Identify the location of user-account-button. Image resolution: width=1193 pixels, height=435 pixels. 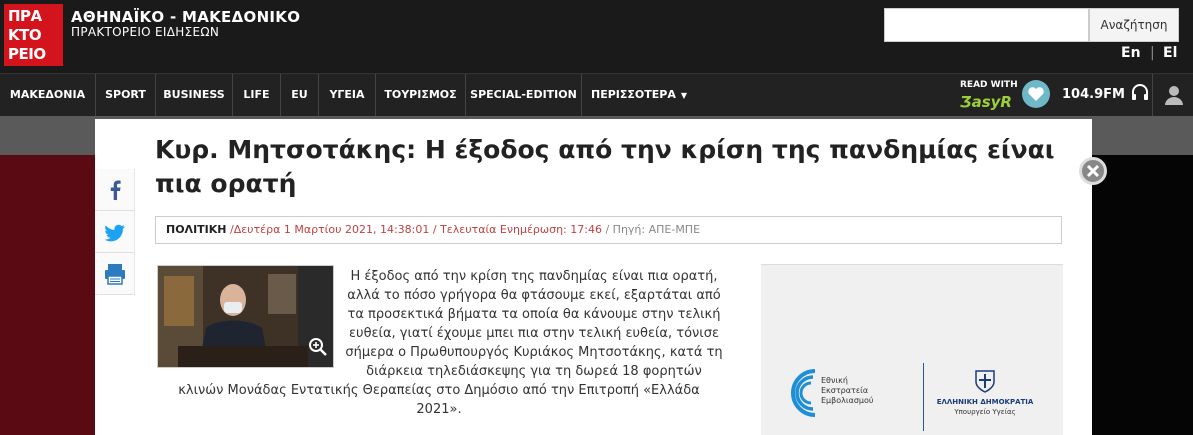
(1172, 95).